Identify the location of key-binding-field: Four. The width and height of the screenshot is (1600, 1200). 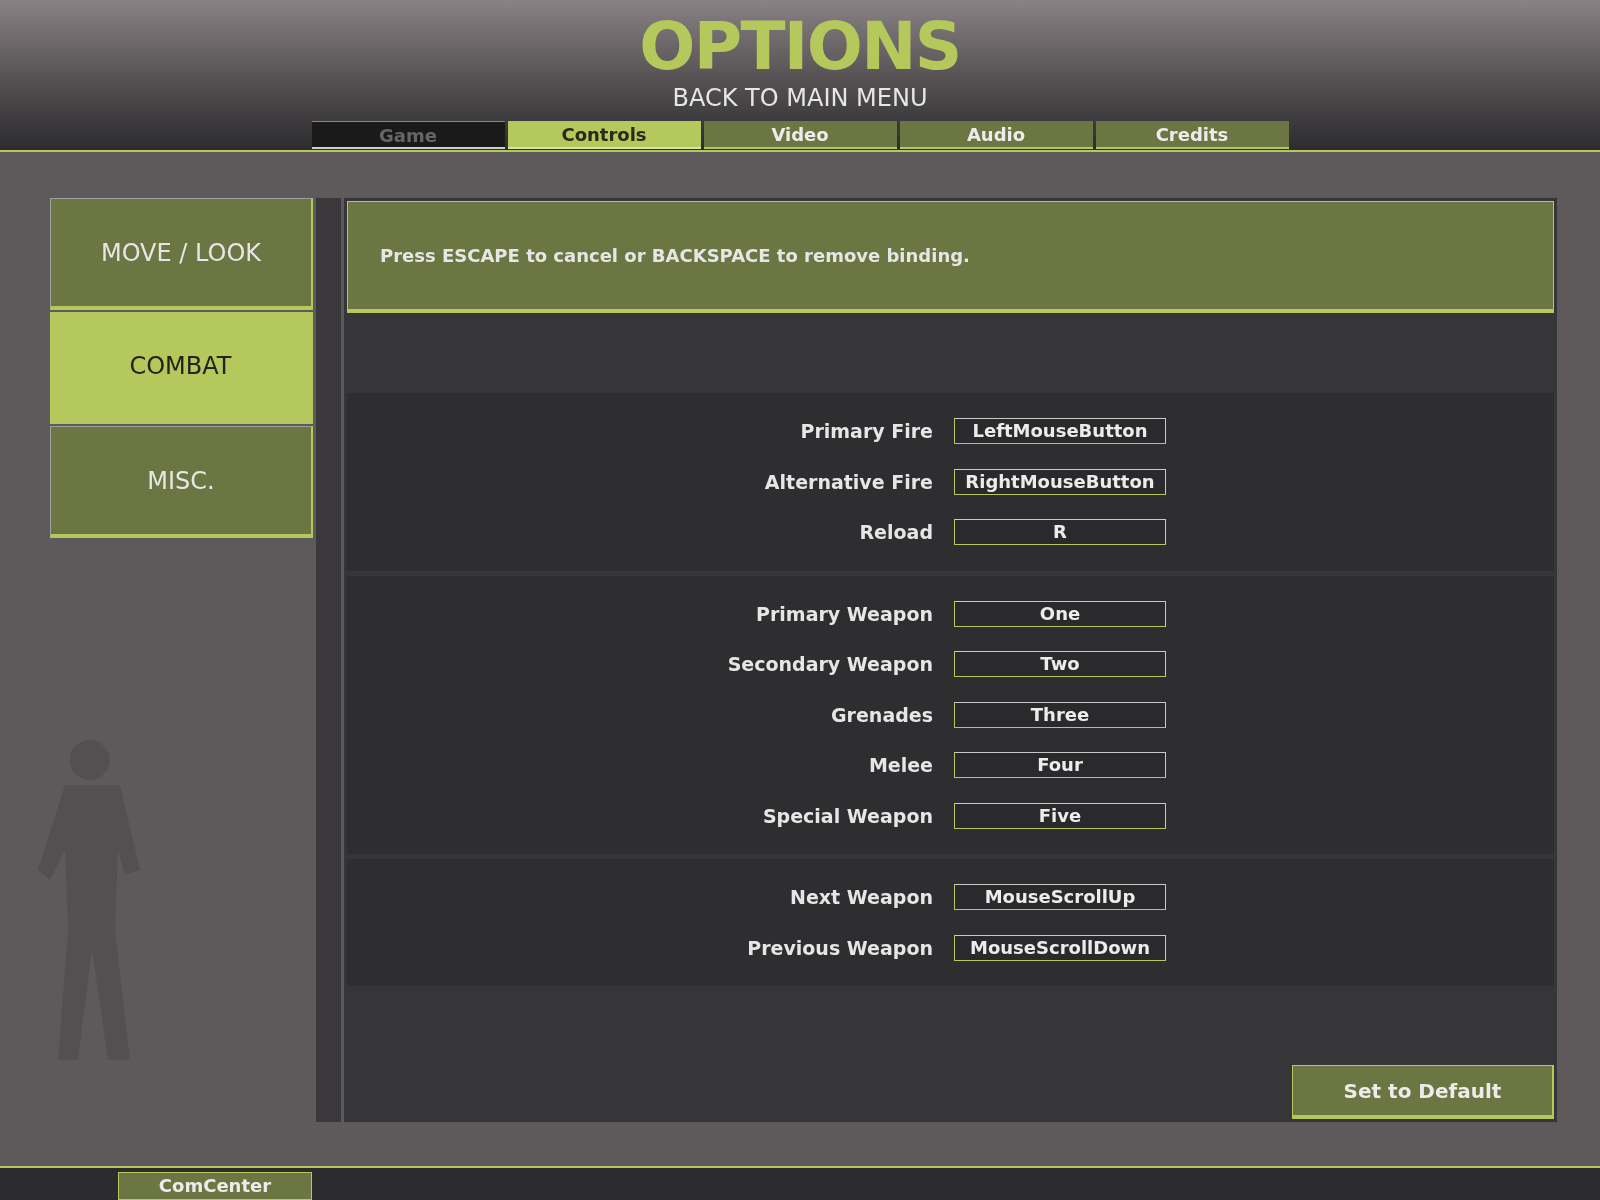
(1060, 765).